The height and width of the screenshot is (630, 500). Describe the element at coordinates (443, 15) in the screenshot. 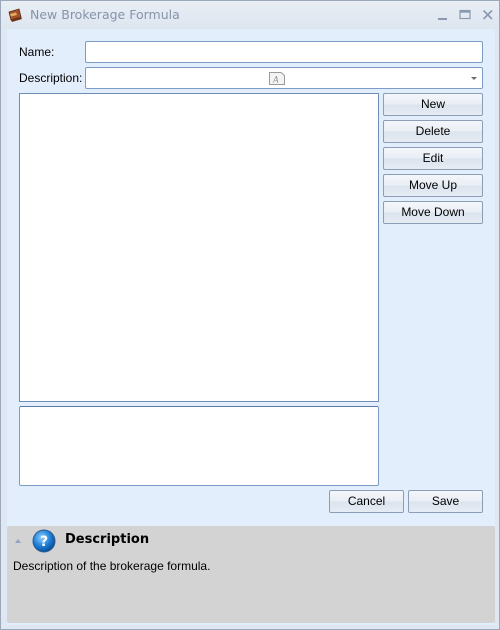

I see `minimize-icon` at that location.